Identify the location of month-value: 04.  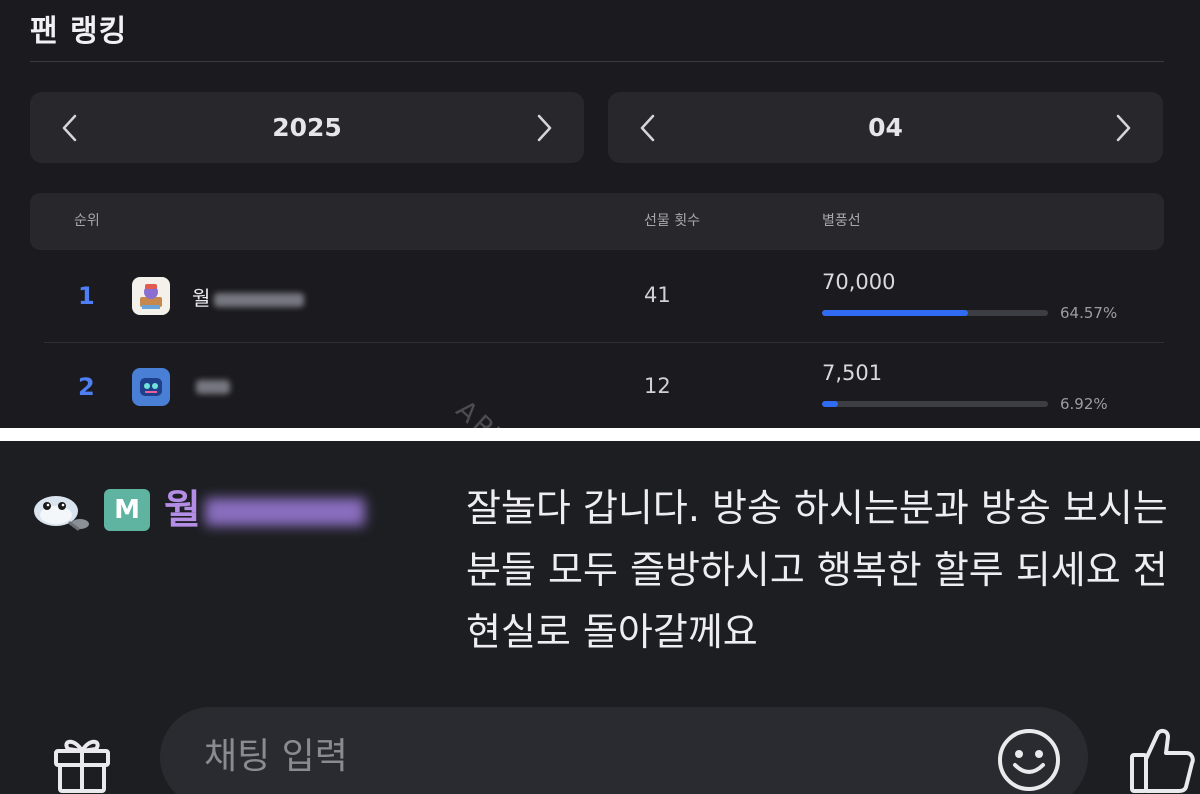
(885, 127).